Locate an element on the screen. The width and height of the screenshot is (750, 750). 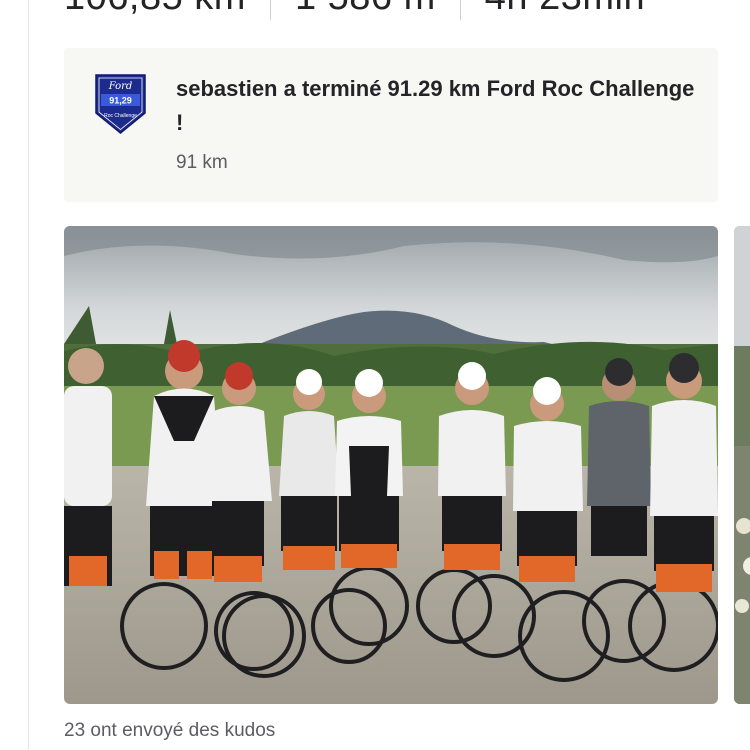
svg-text: Ford is located at coordinates (120, 86).